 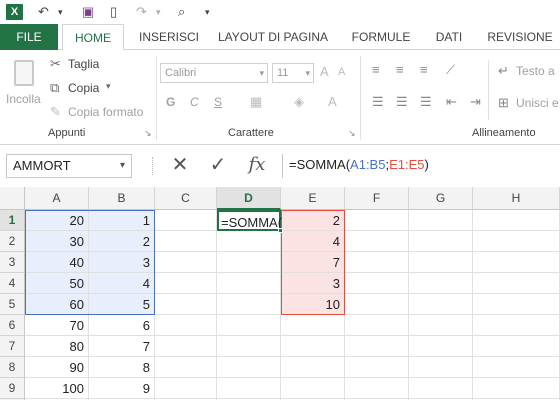 What do you see at coordinates (180, 166) in the screenshot?
I see `cancel-icon: ✕` at bounding box center [180, 166].